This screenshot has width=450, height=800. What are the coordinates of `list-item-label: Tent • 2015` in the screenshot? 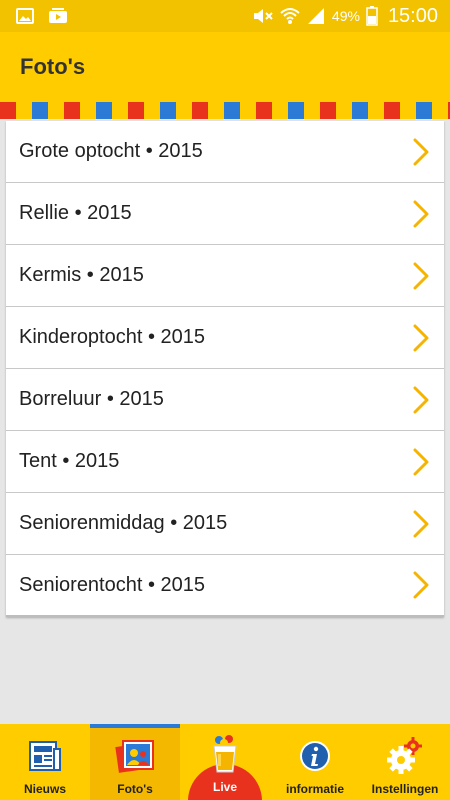 It's located at (69, 461).